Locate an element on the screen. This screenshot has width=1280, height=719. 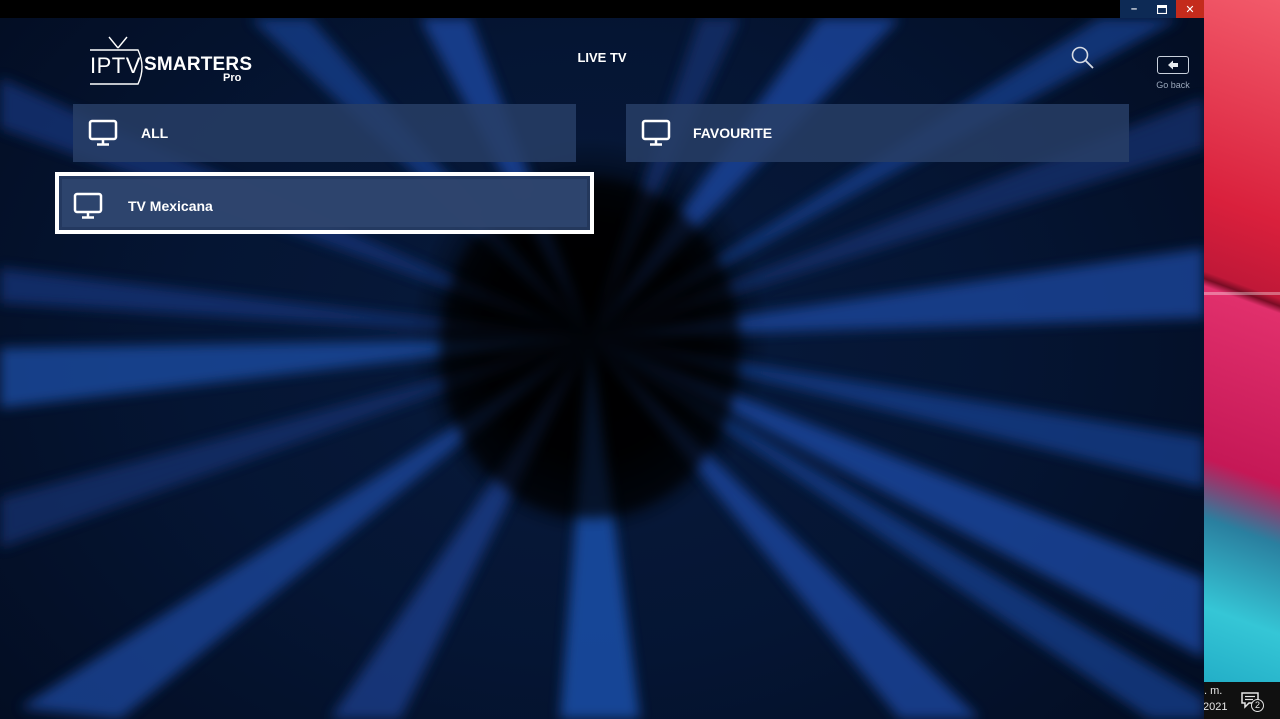
notification-count-badge: 2 is located at coordinates (1257, 705).